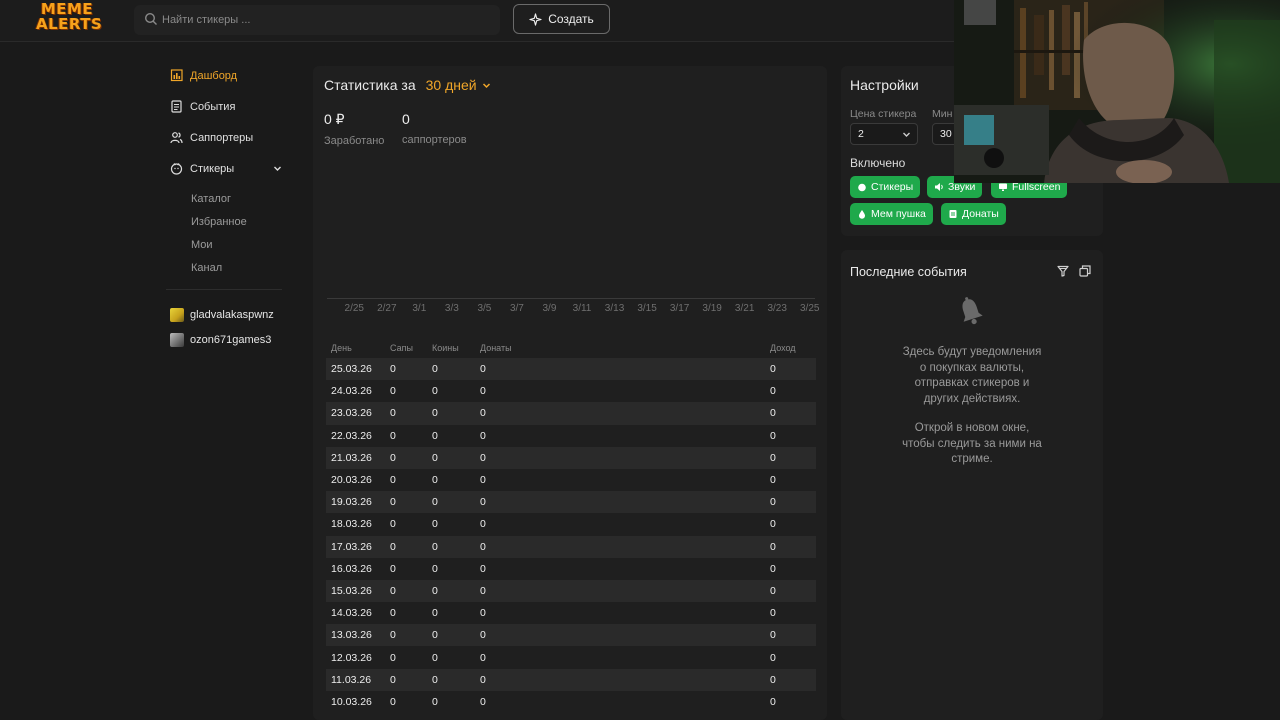 Image resolution: width=1280 pixels, height=720 pixels. I want to click on statistics-header: Статистика за 30 дней, so click(407, 85).